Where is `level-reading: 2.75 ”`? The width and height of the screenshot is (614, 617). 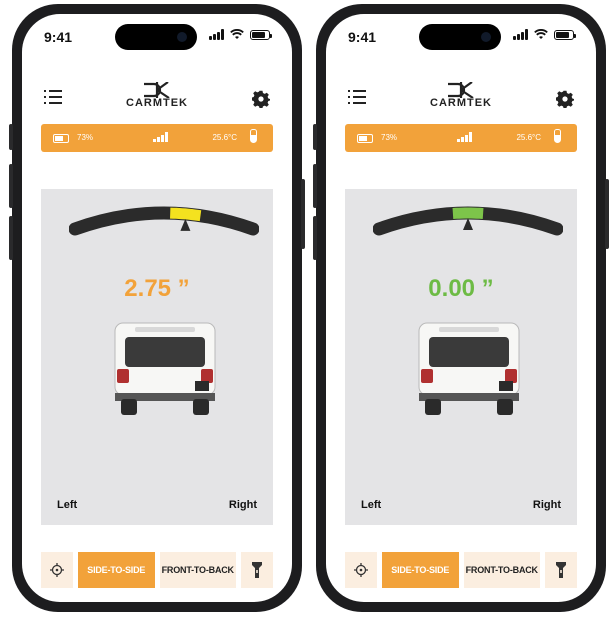
level-reading: 2.75 ” is located at coordinates (157, 288).